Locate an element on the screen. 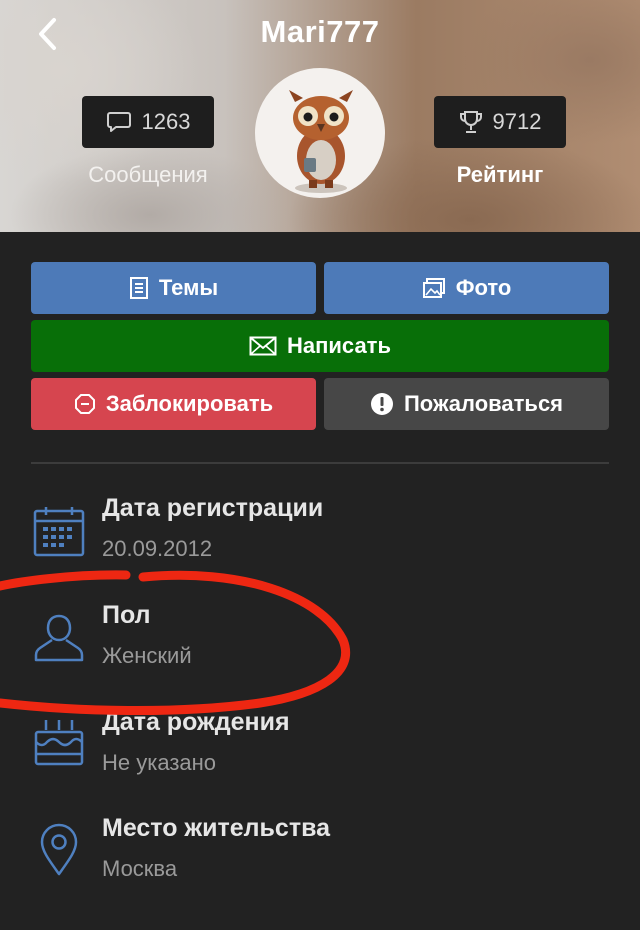  avatar is located at coordinates (320, 133).